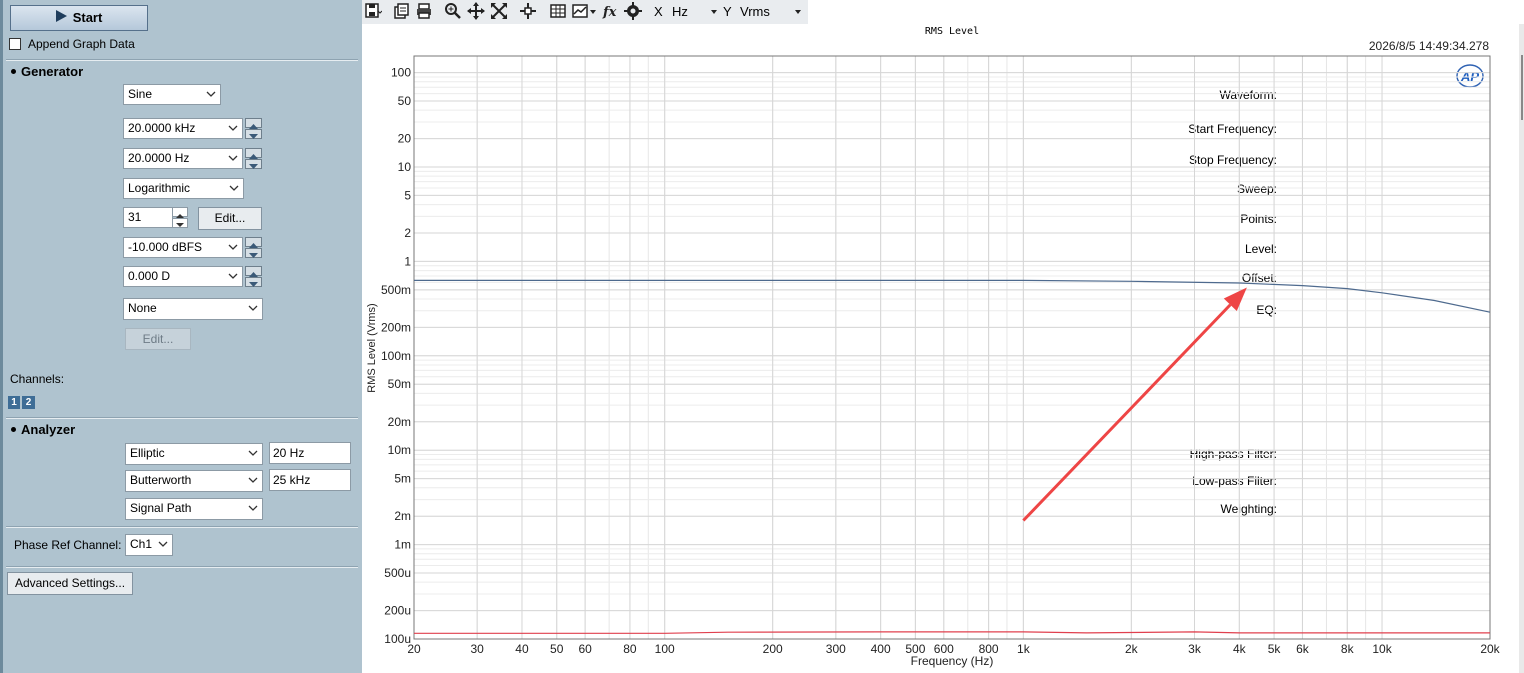 The height and width of the screenshot is (673, 1524). I want to click on start-frequency-stepper, so click(253, 128).